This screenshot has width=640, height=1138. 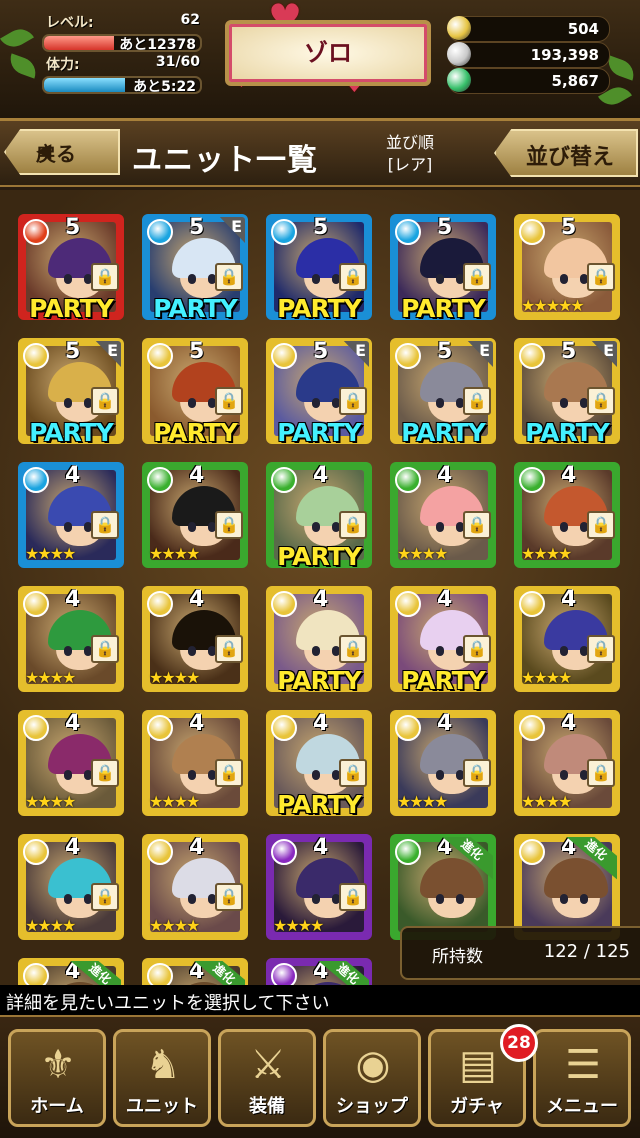 I want to click on nav-unit-button: ♞ ユニット, so click(x=162, y=1078).